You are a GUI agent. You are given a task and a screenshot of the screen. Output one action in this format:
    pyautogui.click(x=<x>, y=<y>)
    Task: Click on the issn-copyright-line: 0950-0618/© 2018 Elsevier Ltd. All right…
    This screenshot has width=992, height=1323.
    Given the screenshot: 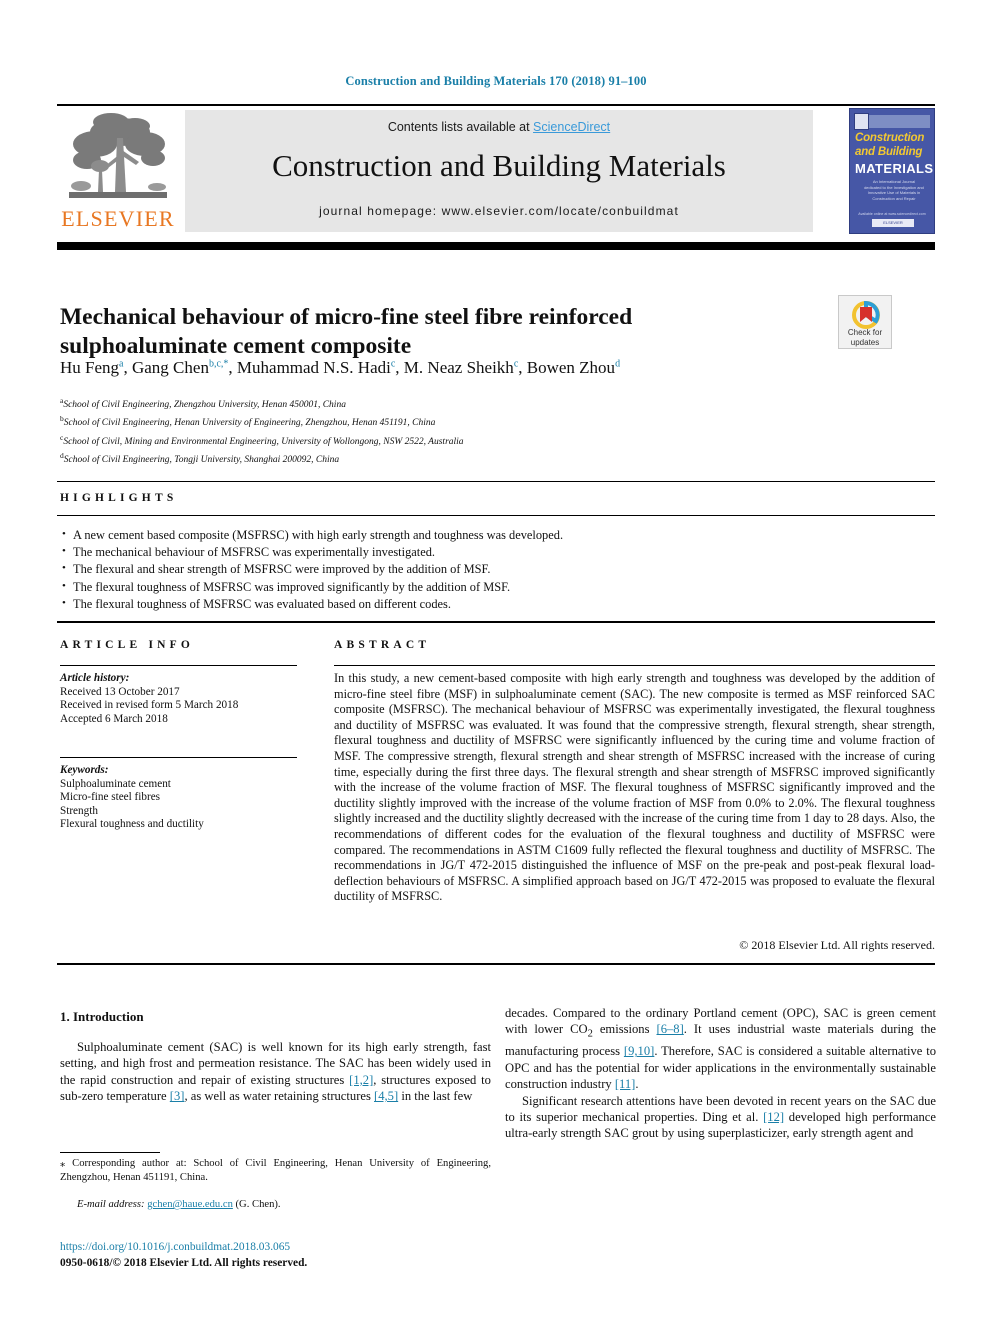 What is the action you would take?
    pyautogui.click(x=184, y=1263)
    